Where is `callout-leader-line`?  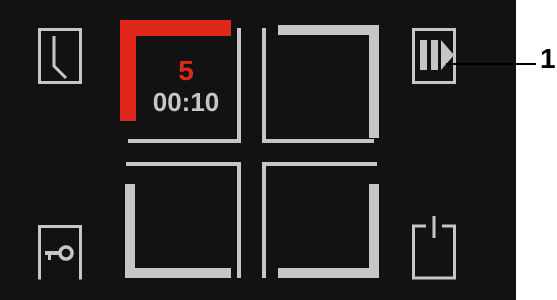
callout-leader-line is located at coordinates (491, 64).